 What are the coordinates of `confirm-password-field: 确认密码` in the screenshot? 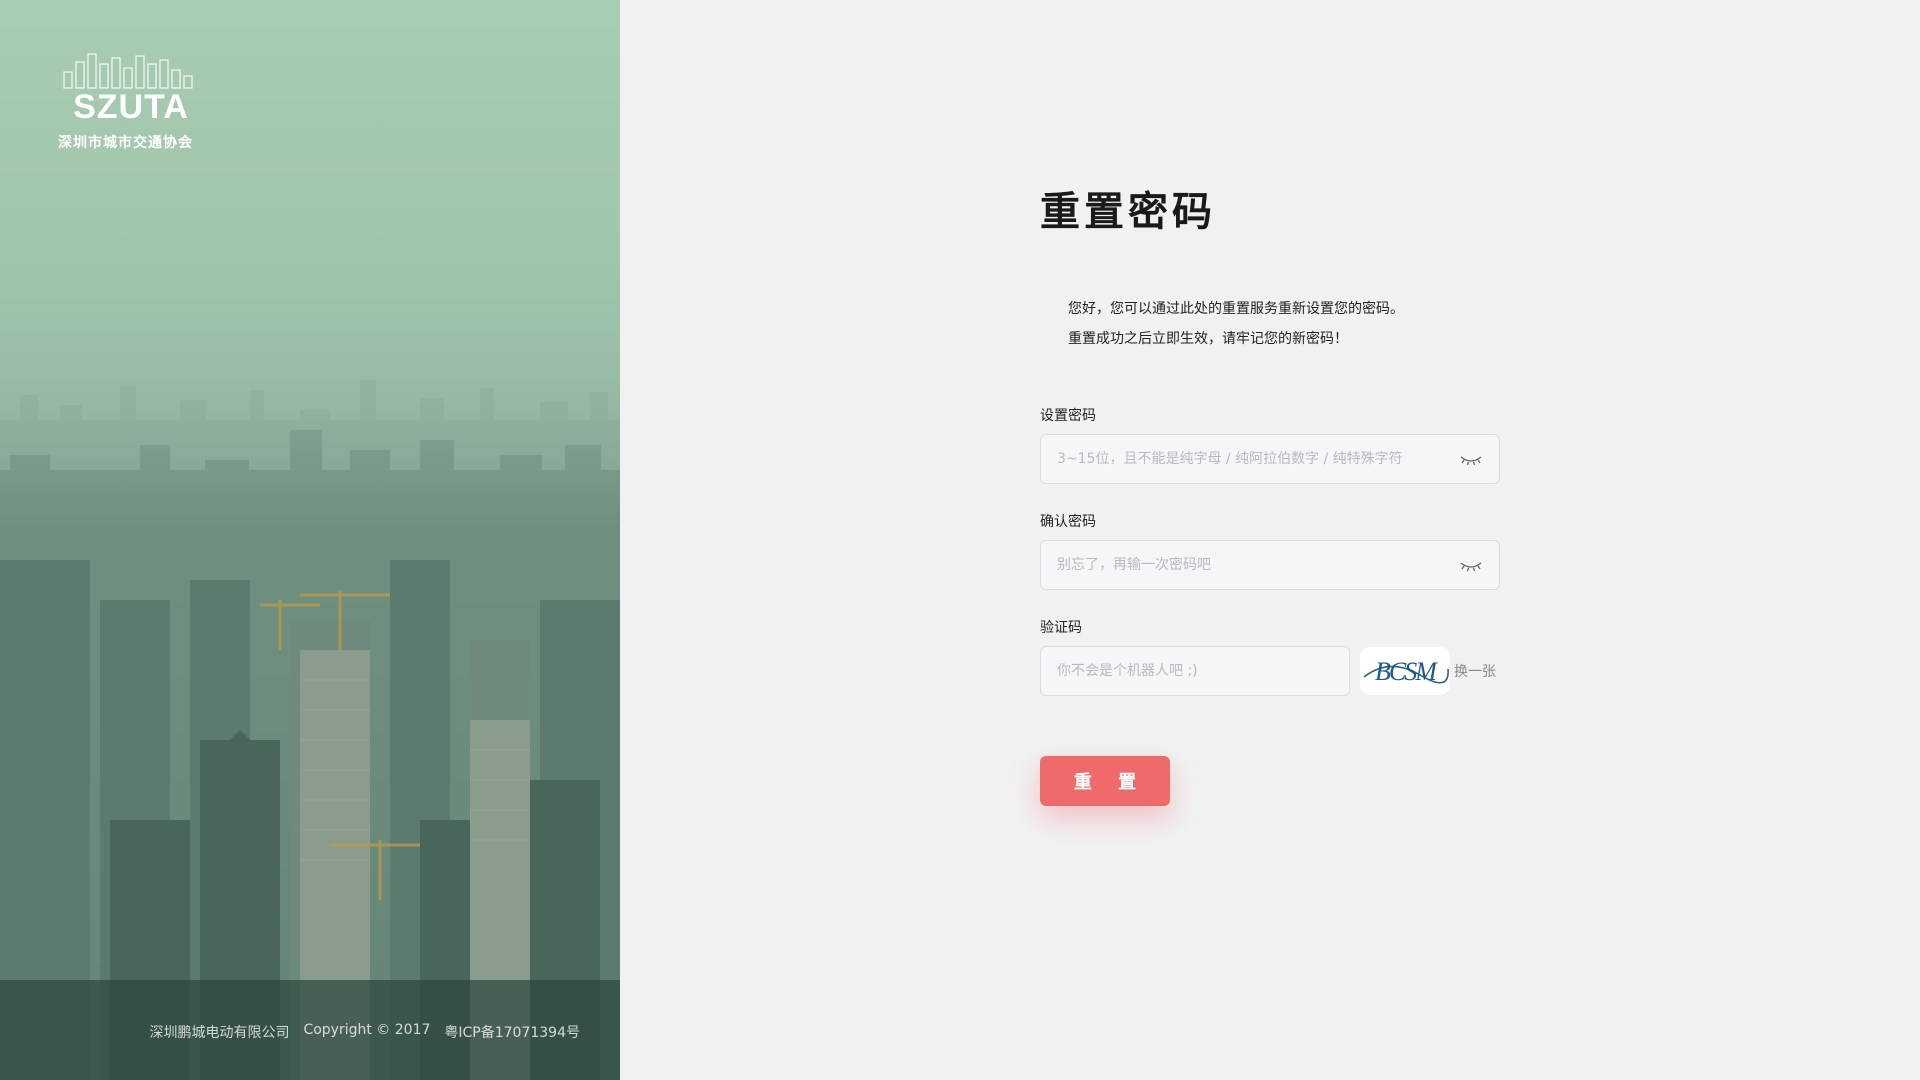 It's located at (1270, 551).